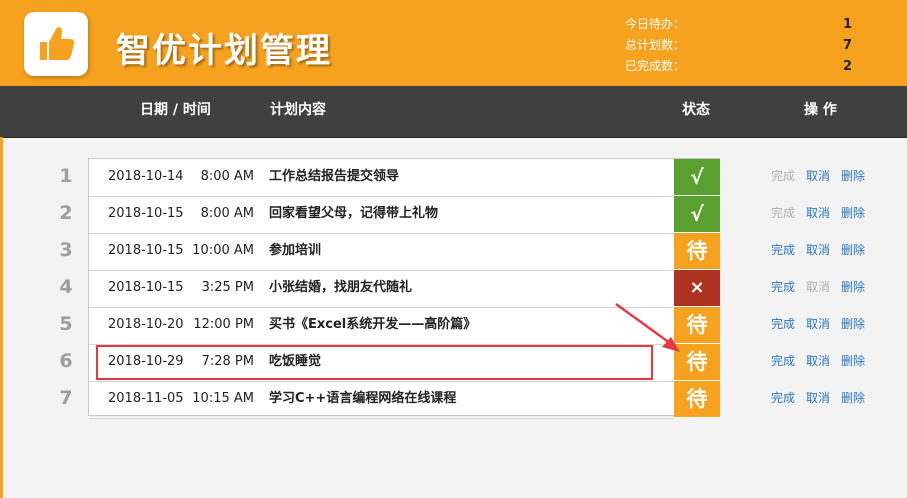 This screenshot has width=907, height=498. Describe the element at coordinates (66, 250) in the screenshot. I see `row-number: 3` at that location.